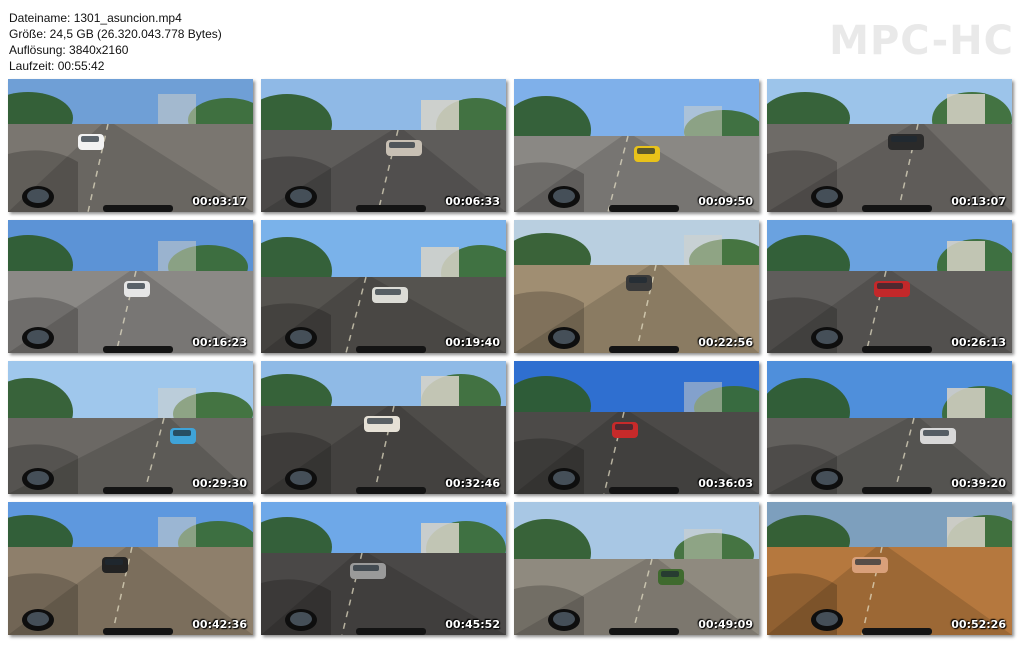 This screenshot has height=646, width=1024. Describe the element at coordinates (978, 342) in the screenshot. I see `timestamp-label: 00:26:13` at that location.